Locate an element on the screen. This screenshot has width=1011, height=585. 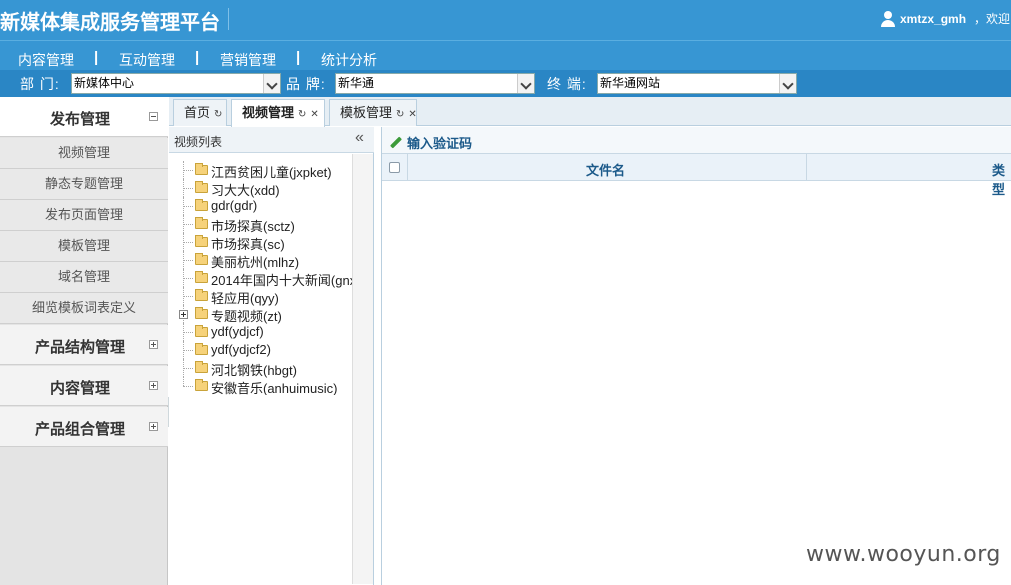
tab-label: 视频管理 is located at coordinates (268, 112).